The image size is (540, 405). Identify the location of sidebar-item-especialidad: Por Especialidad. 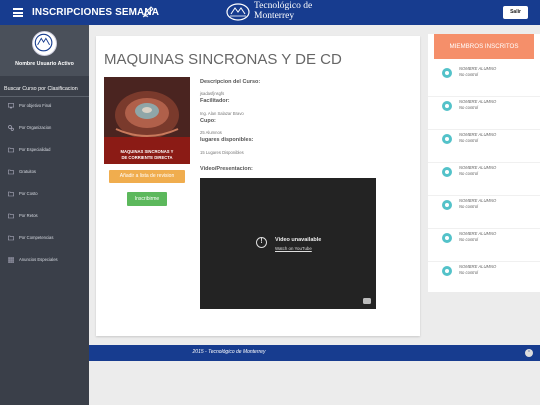
(48, 151).